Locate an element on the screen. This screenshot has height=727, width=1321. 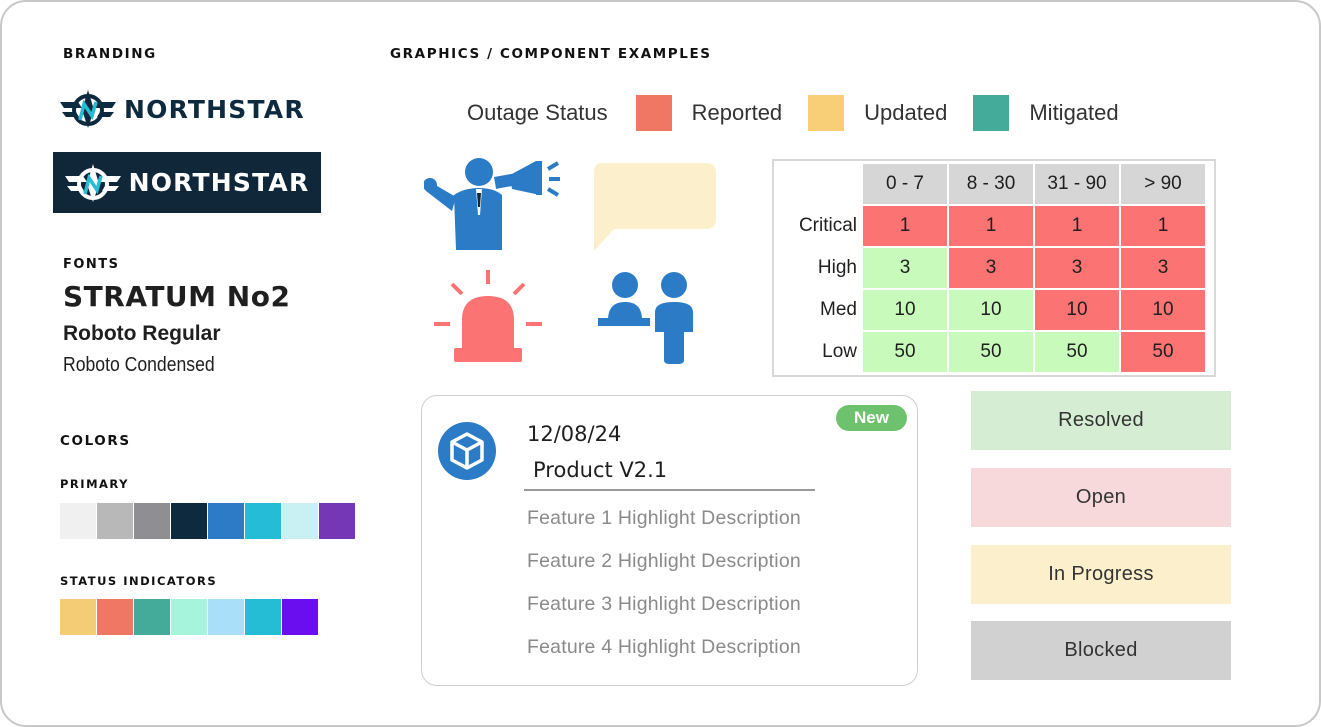
logo-light: NORTHSTAR is located at coordinates (182, 109).